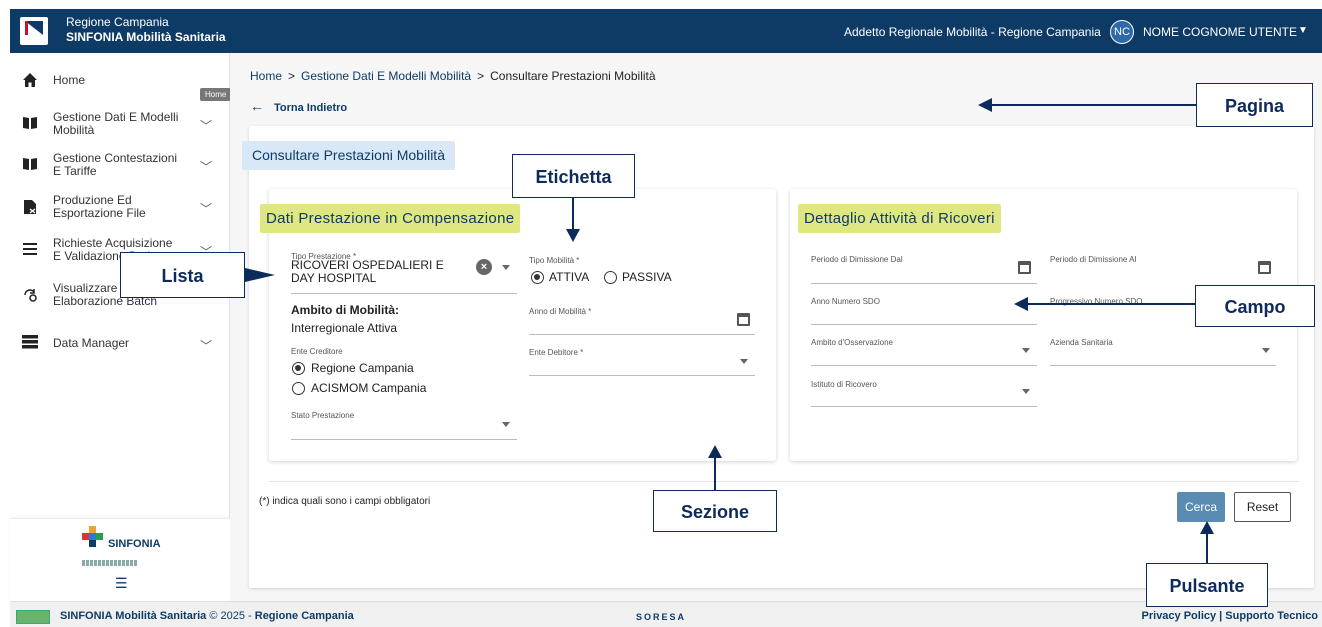  I want to click on sidebar-item-label: Home, so click(69, 80).